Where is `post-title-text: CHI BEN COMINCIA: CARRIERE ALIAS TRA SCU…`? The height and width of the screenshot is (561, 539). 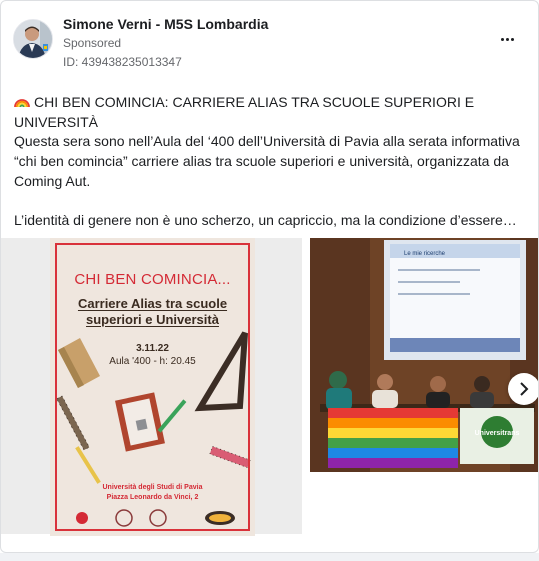 post-title-text: CHI BEN COMINCIA: CARRIERE ALIAS TRA SCU… is located at coordinates (244, 112).